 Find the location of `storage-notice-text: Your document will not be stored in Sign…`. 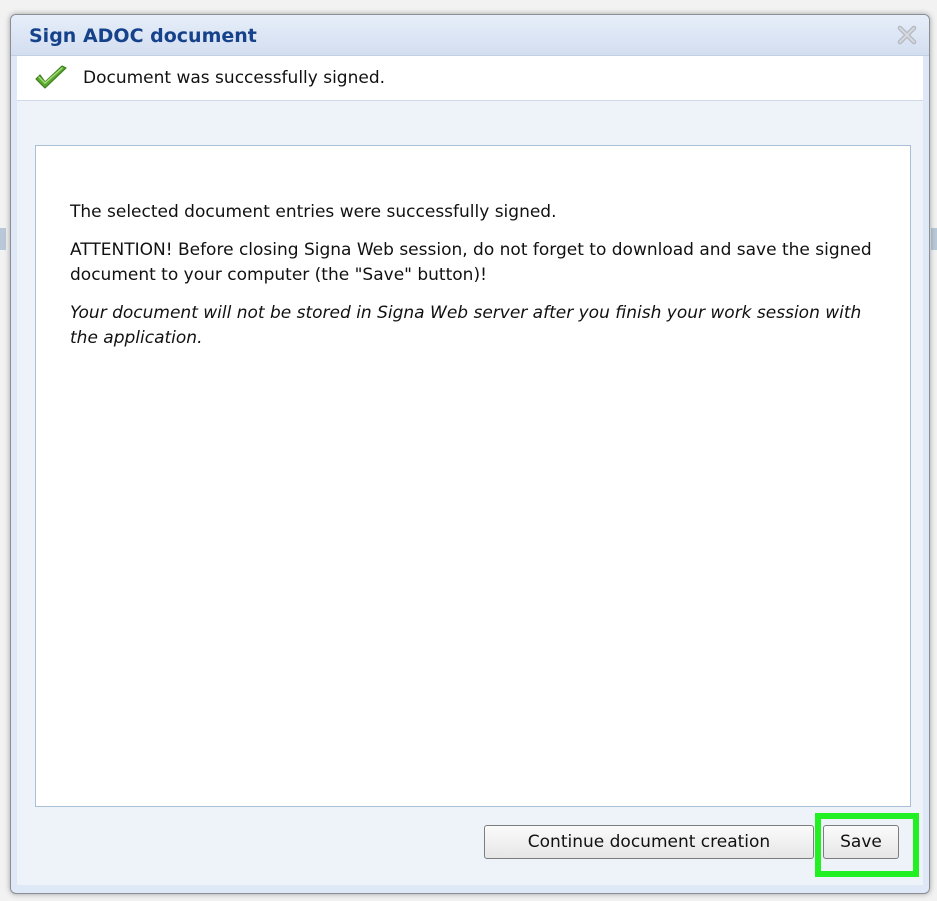

storage-notice-text: Your document will not be stored in Sign… is located at coordinates (466, 325).